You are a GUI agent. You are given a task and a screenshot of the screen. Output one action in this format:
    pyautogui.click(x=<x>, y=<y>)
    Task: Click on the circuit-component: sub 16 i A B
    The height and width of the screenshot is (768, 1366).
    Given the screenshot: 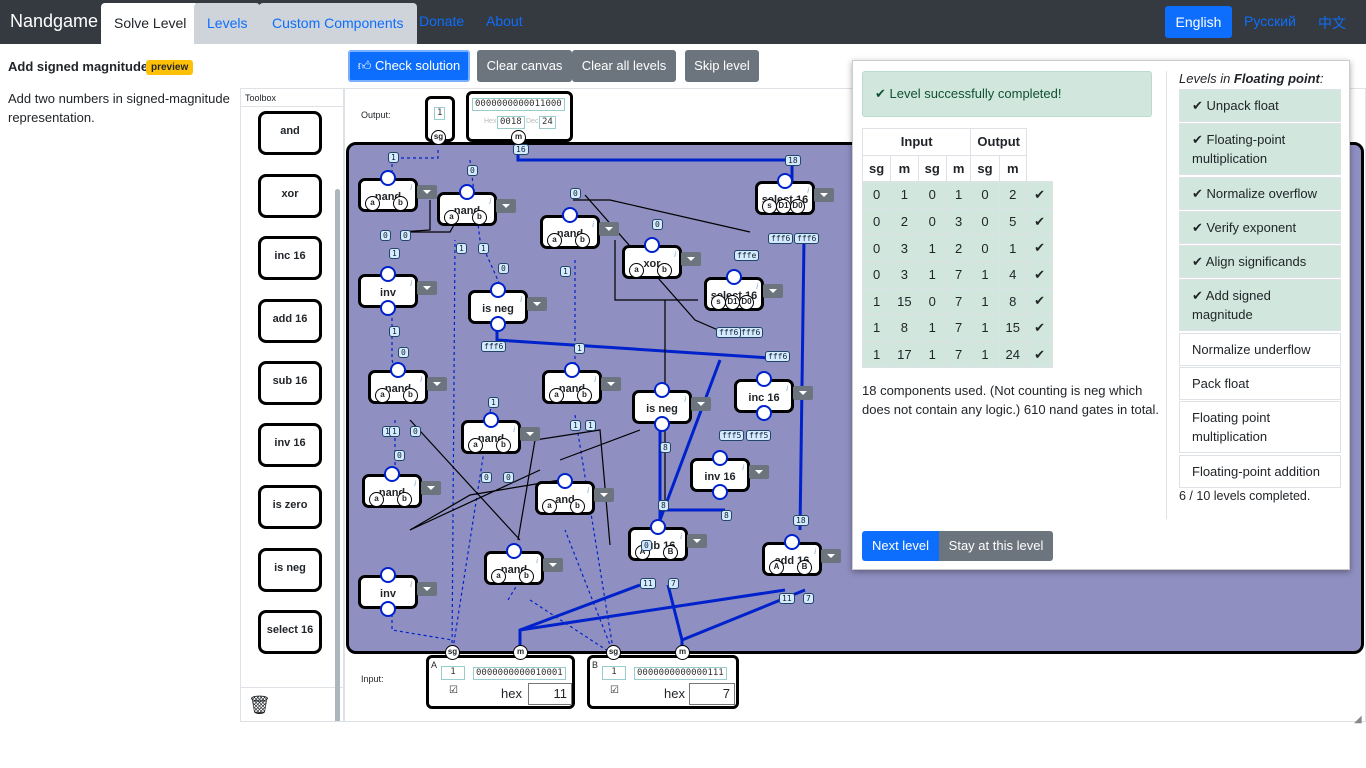 What is the action you would take?
    pyautogui.click(x=667, y=540)
    